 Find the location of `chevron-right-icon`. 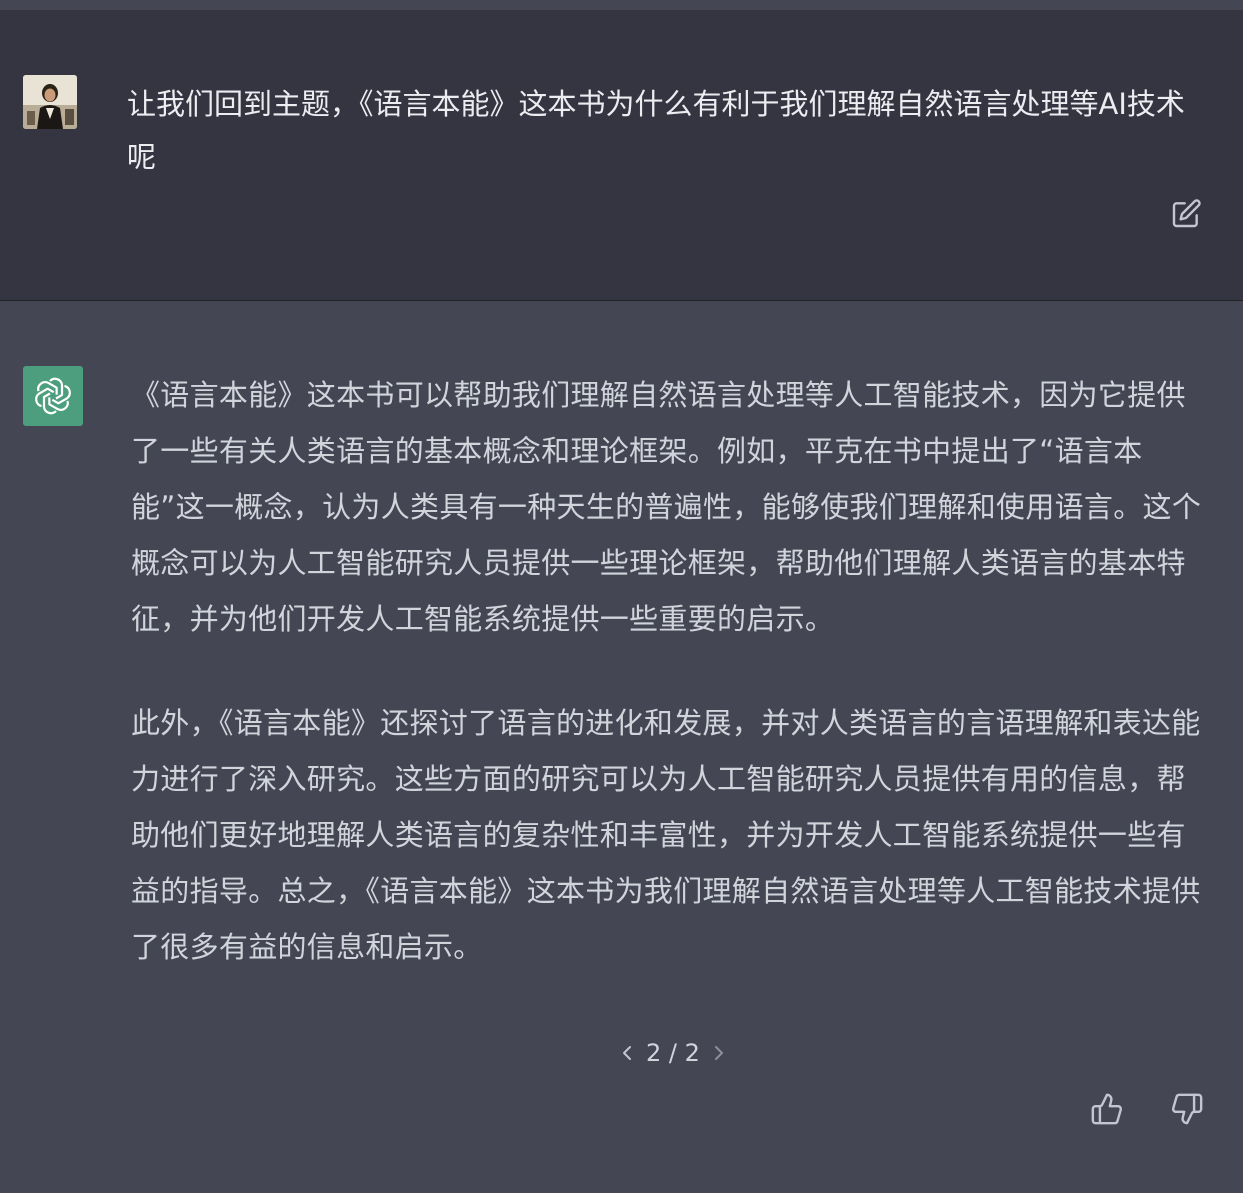

chevron-right-icon is located at coordinates (718, 1053).